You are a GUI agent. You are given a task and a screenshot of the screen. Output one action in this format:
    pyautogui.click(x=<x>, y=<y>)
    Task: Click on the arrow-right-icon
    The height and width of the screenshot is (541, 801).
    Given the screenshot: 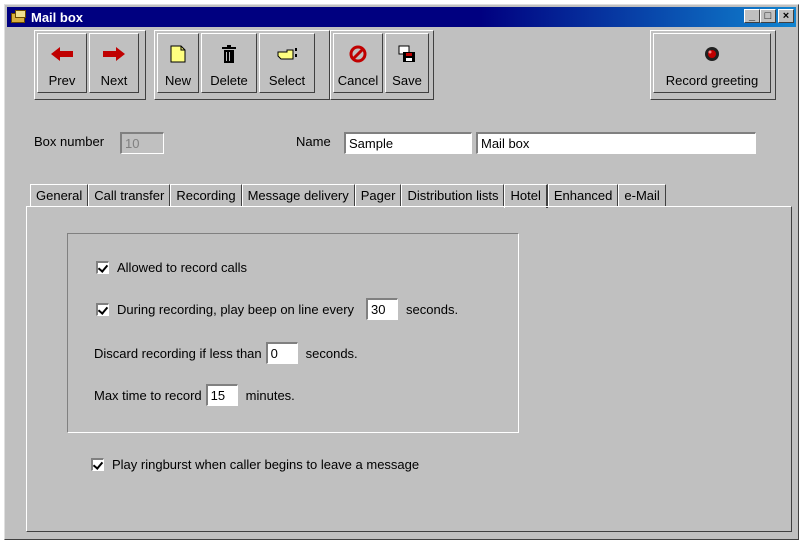 What is the action you would take?
    pyautogui.click(x=114, y=54)
    